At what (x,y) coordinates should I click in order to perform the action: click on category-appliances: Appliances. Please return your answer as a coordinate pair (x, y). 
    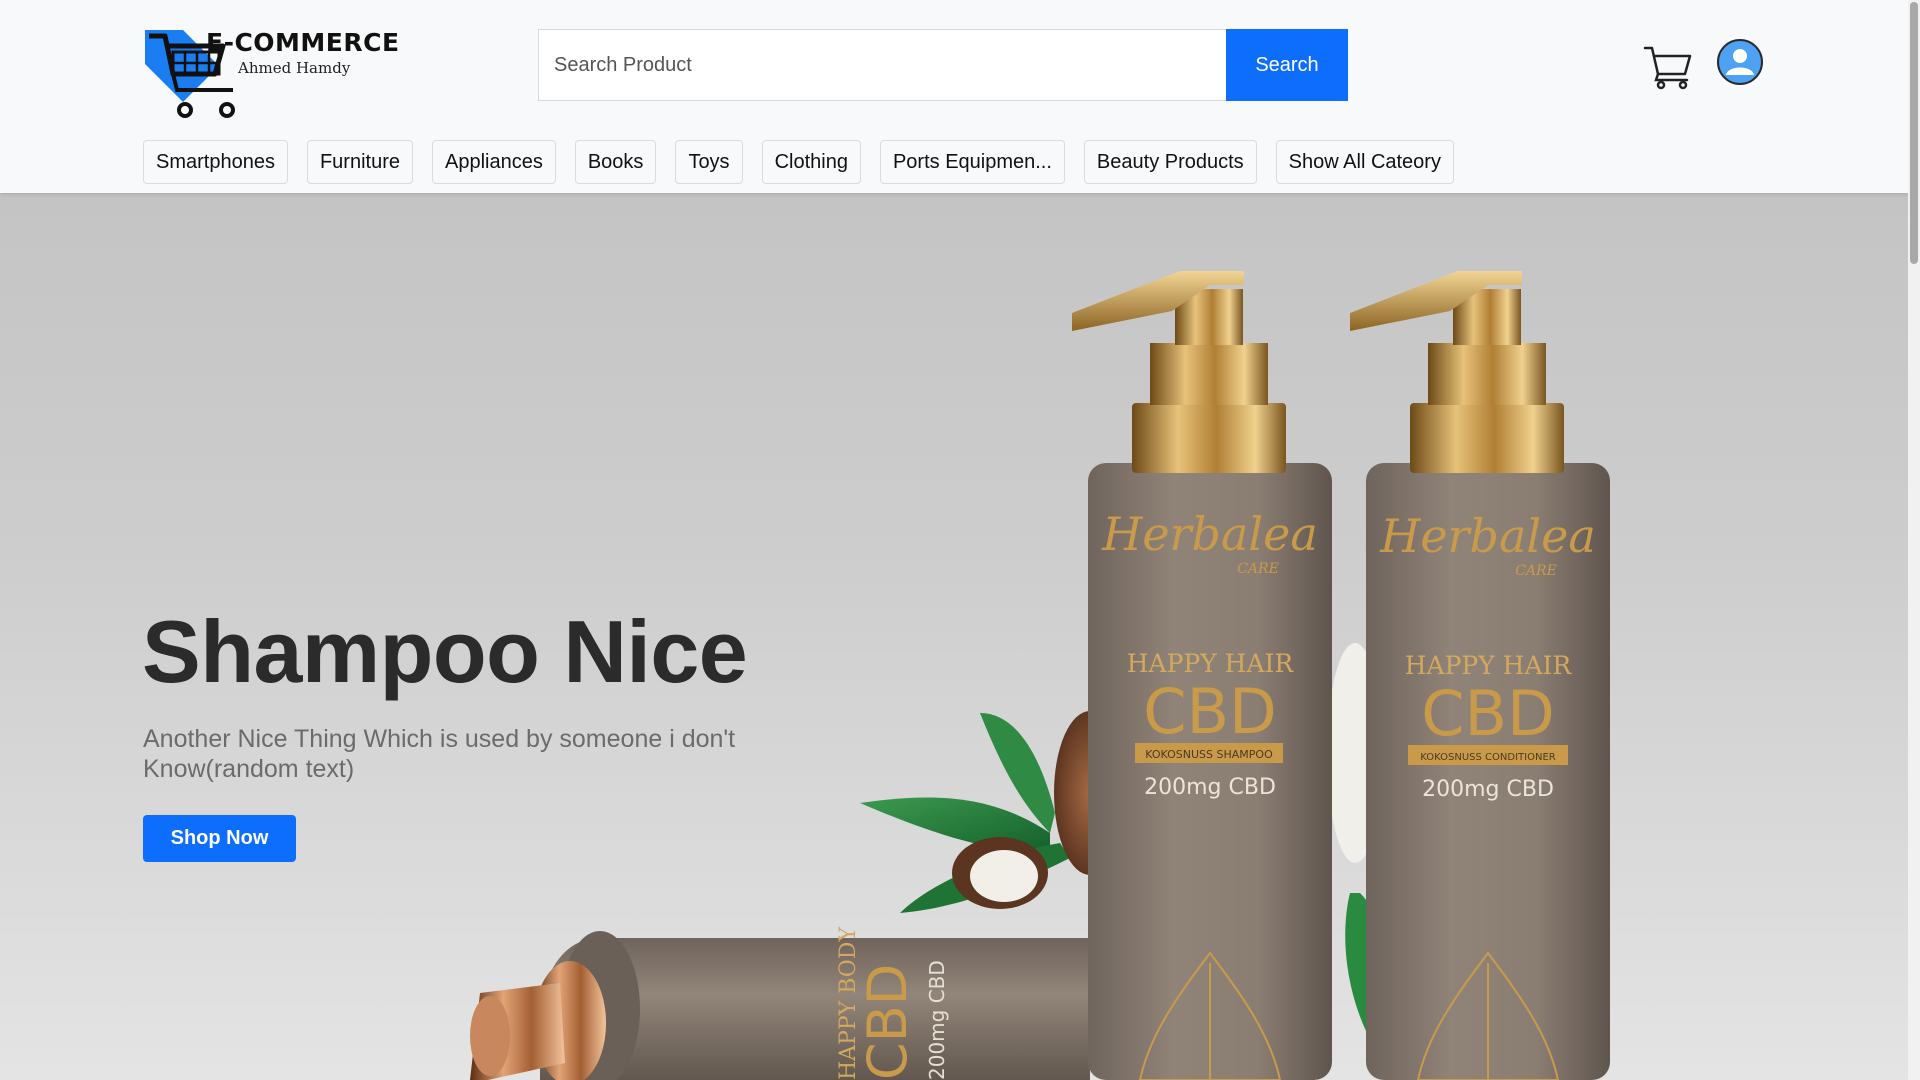
    Looking at the image, I should click on (494, 162).